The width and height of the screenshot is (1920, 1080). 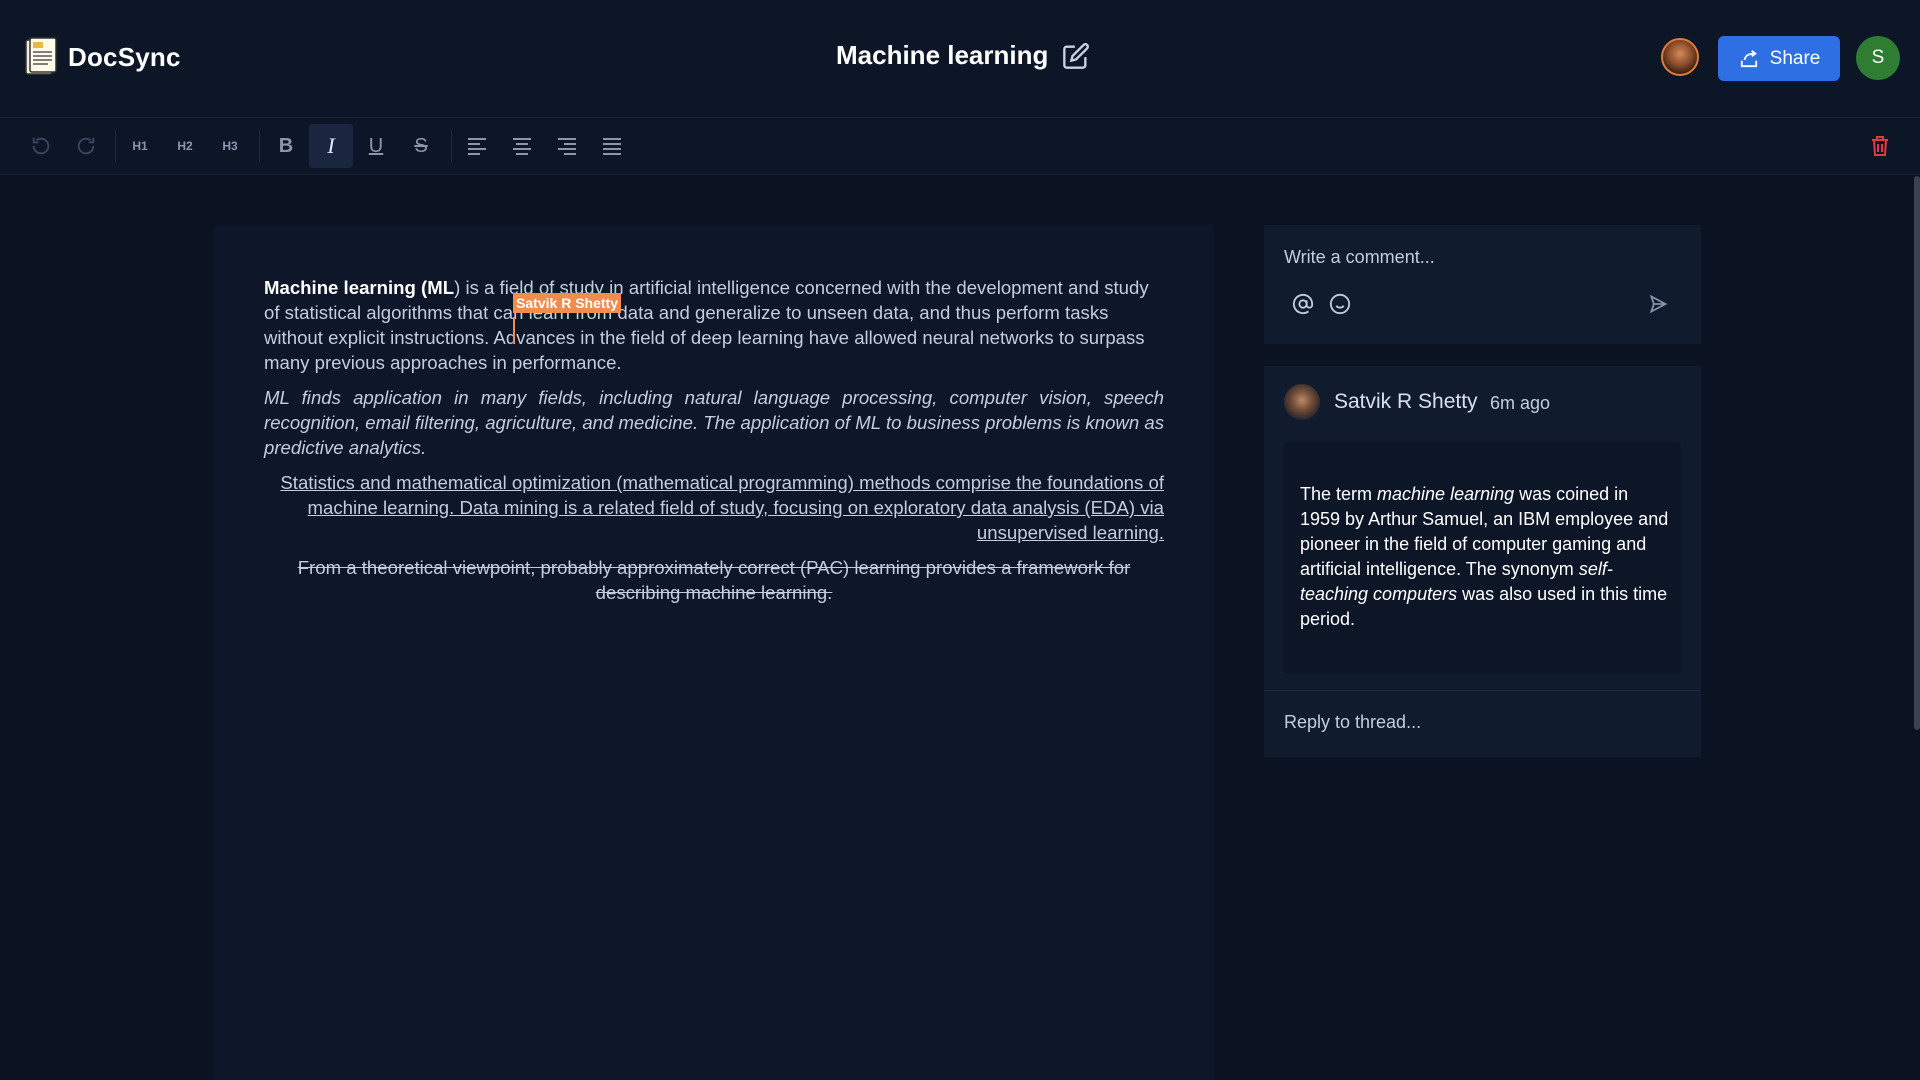 I want to click on document-logo-icon, so click(x=41, y=56).